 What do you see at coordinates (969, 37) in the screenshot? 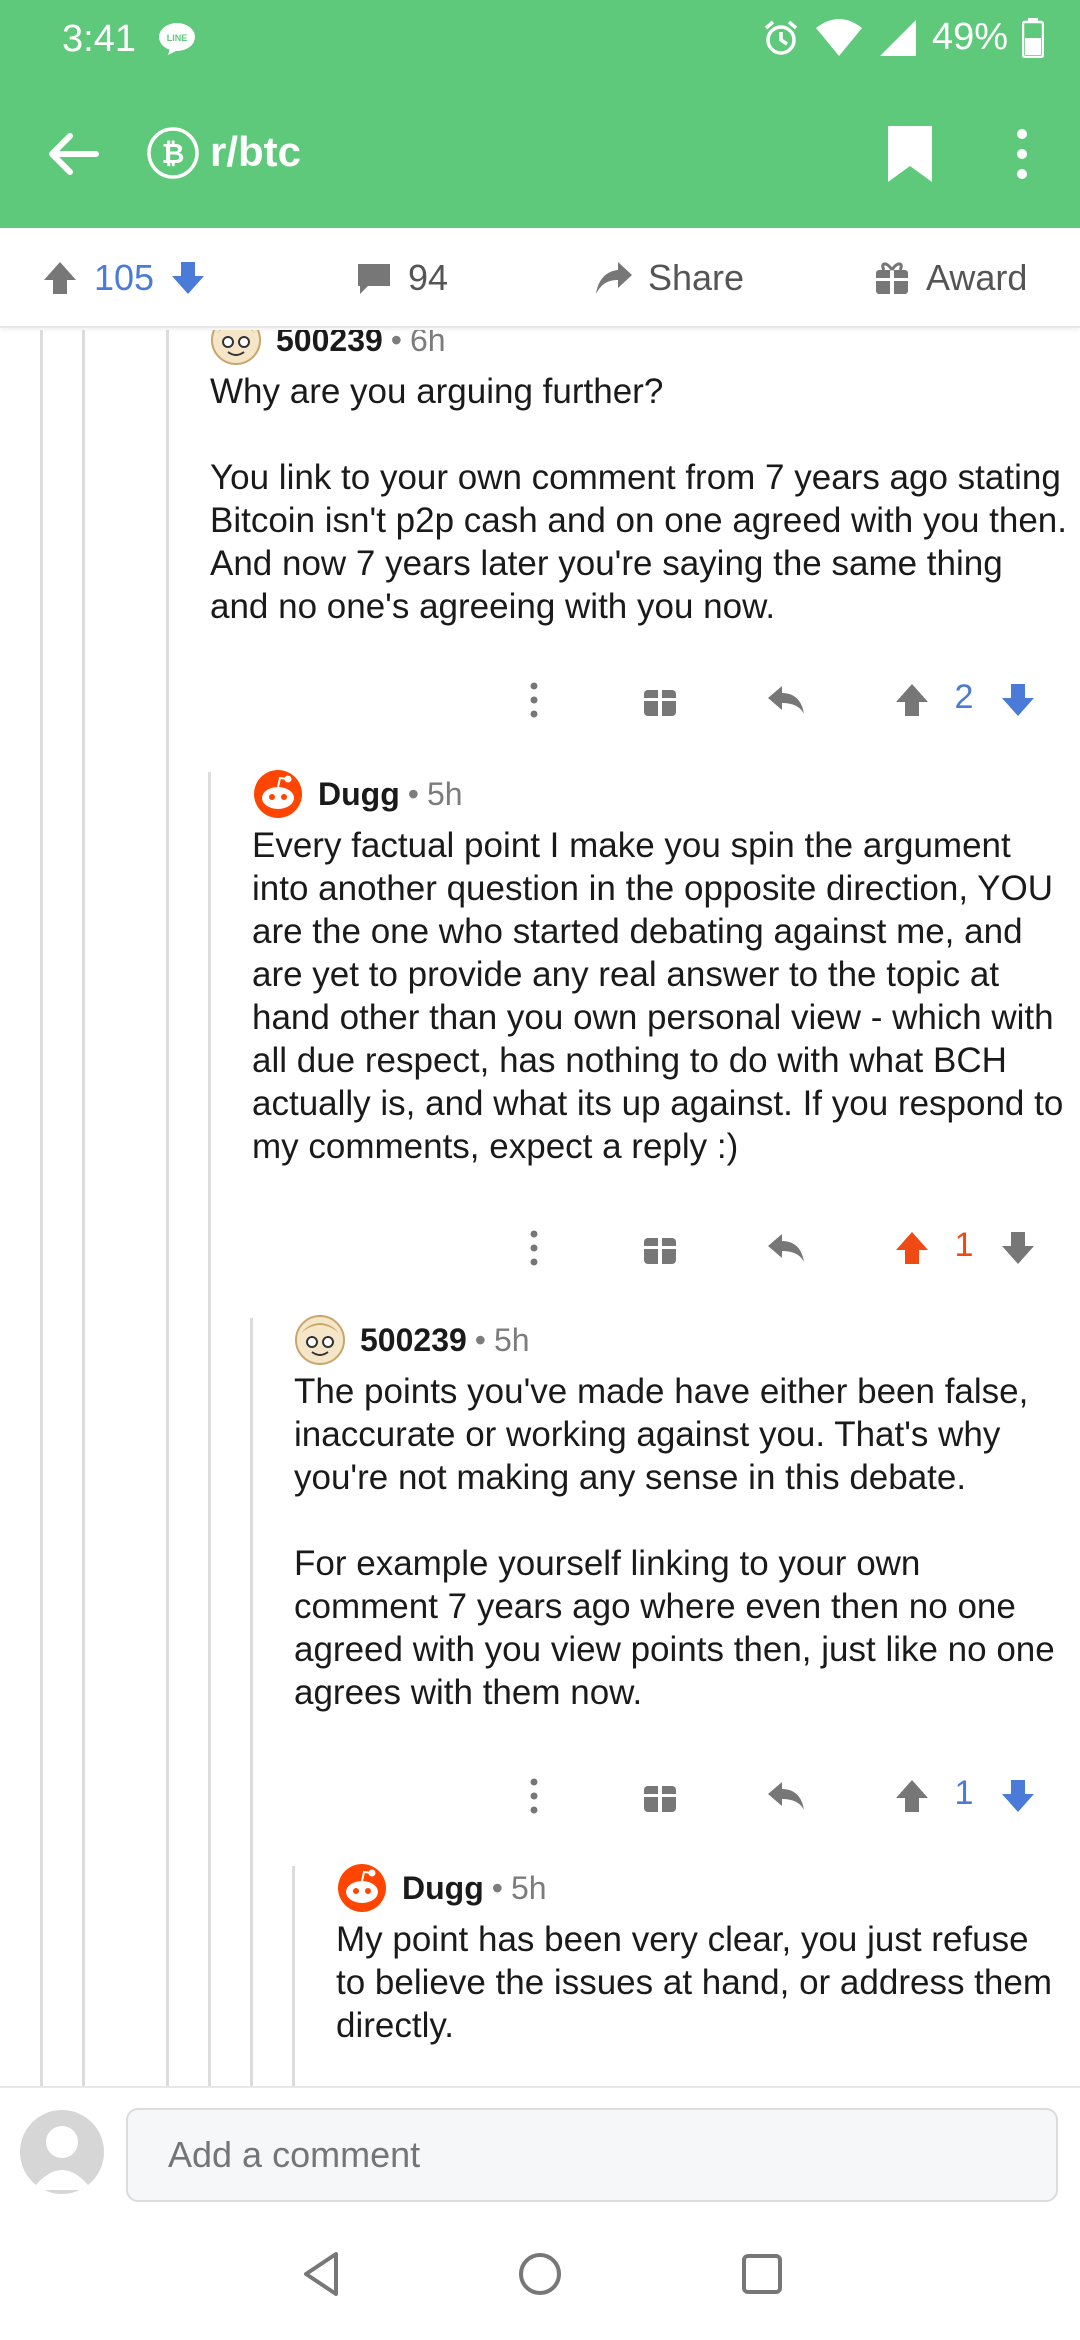
I see `battery-percent: 49%` at bounding box center [969, 37].